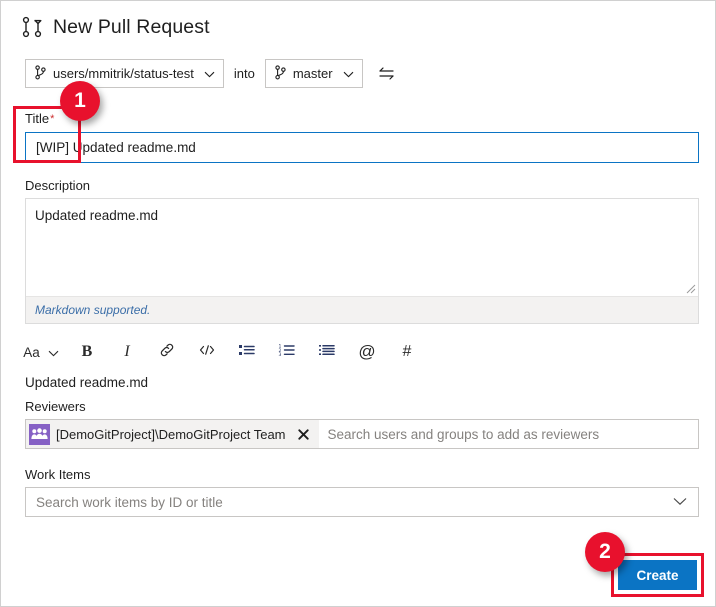 The width and height of the screenshot is (716, 607). I want to click on swap-branches-icon, so click(387, 74).